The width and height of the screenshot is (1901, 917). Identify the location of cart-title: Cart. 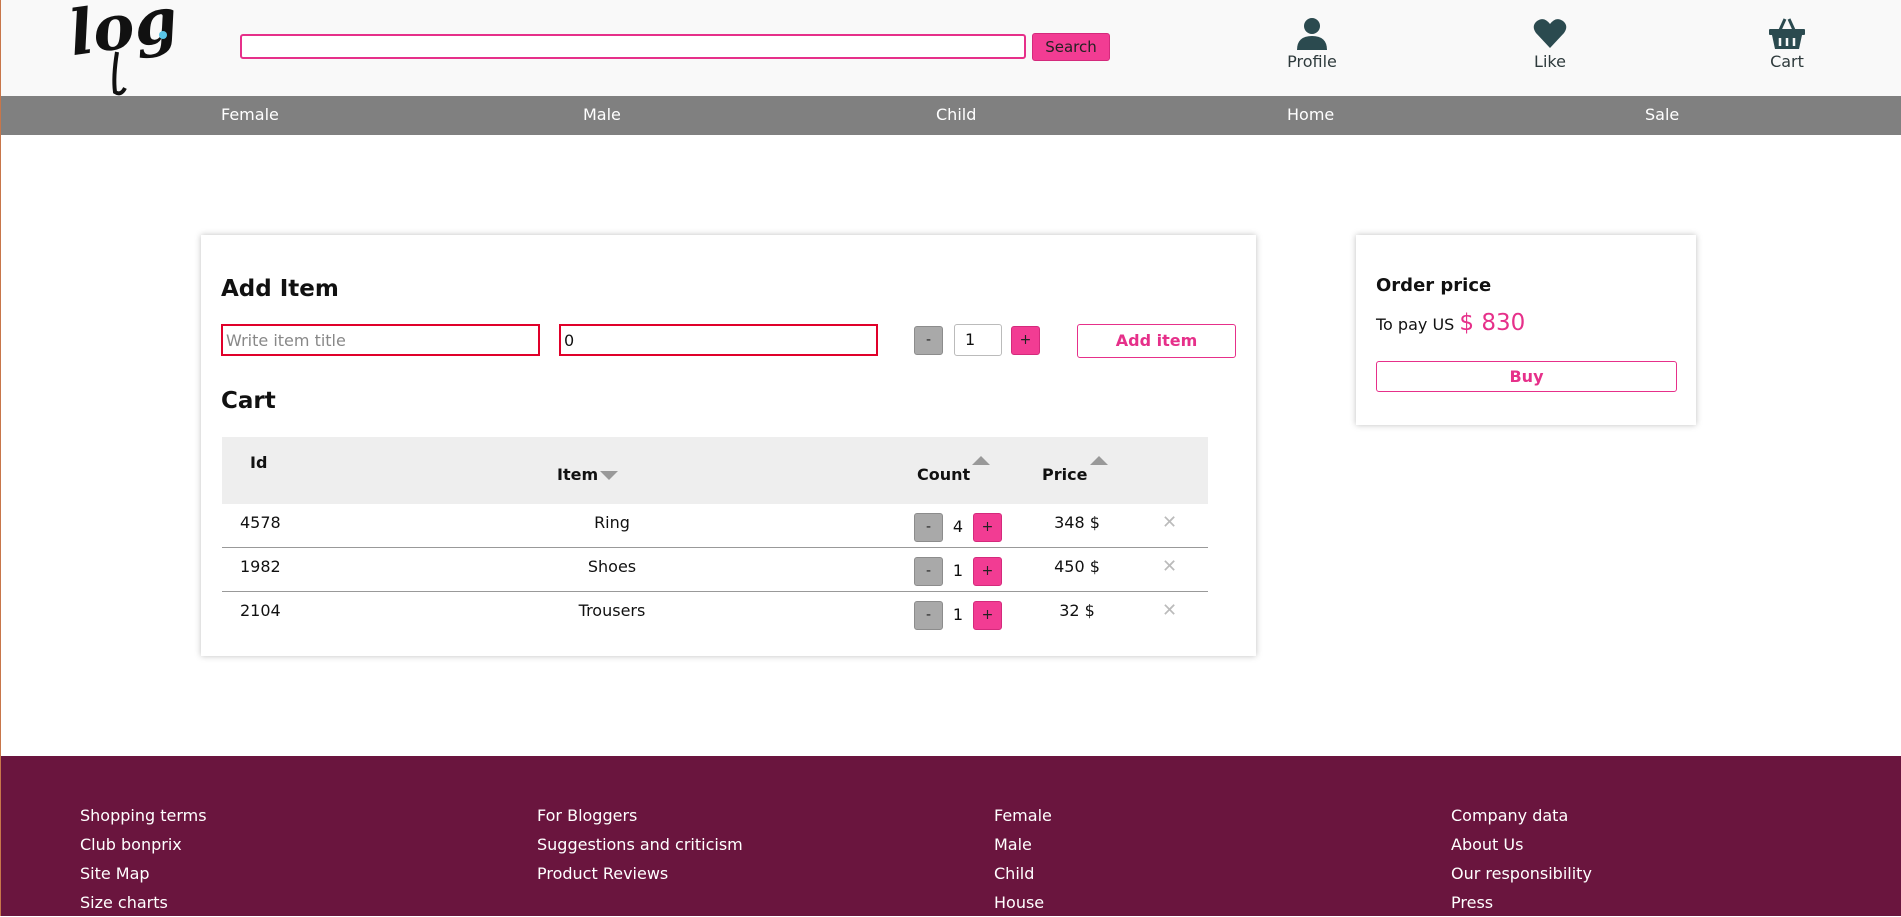
(248, 401).